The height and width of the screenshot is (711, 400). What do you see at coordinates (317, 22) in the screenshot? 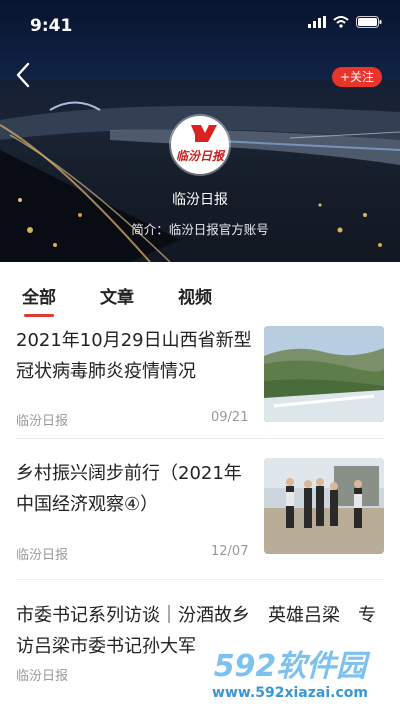
I see `signal-icon` at bounding box center [317, 22].